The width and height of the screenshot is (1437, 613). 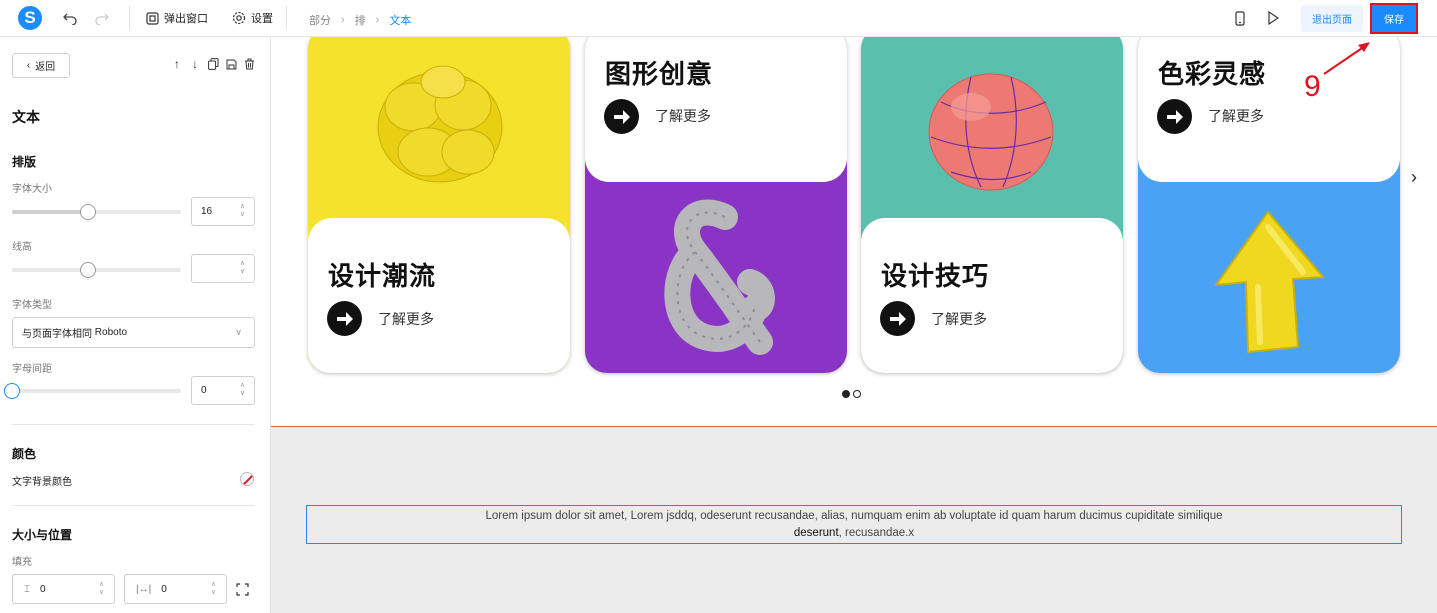 What do you see at coordinates (207, 211) in the screenshot?
I see `font-size-value: 16` at bounding box center [207, 211].